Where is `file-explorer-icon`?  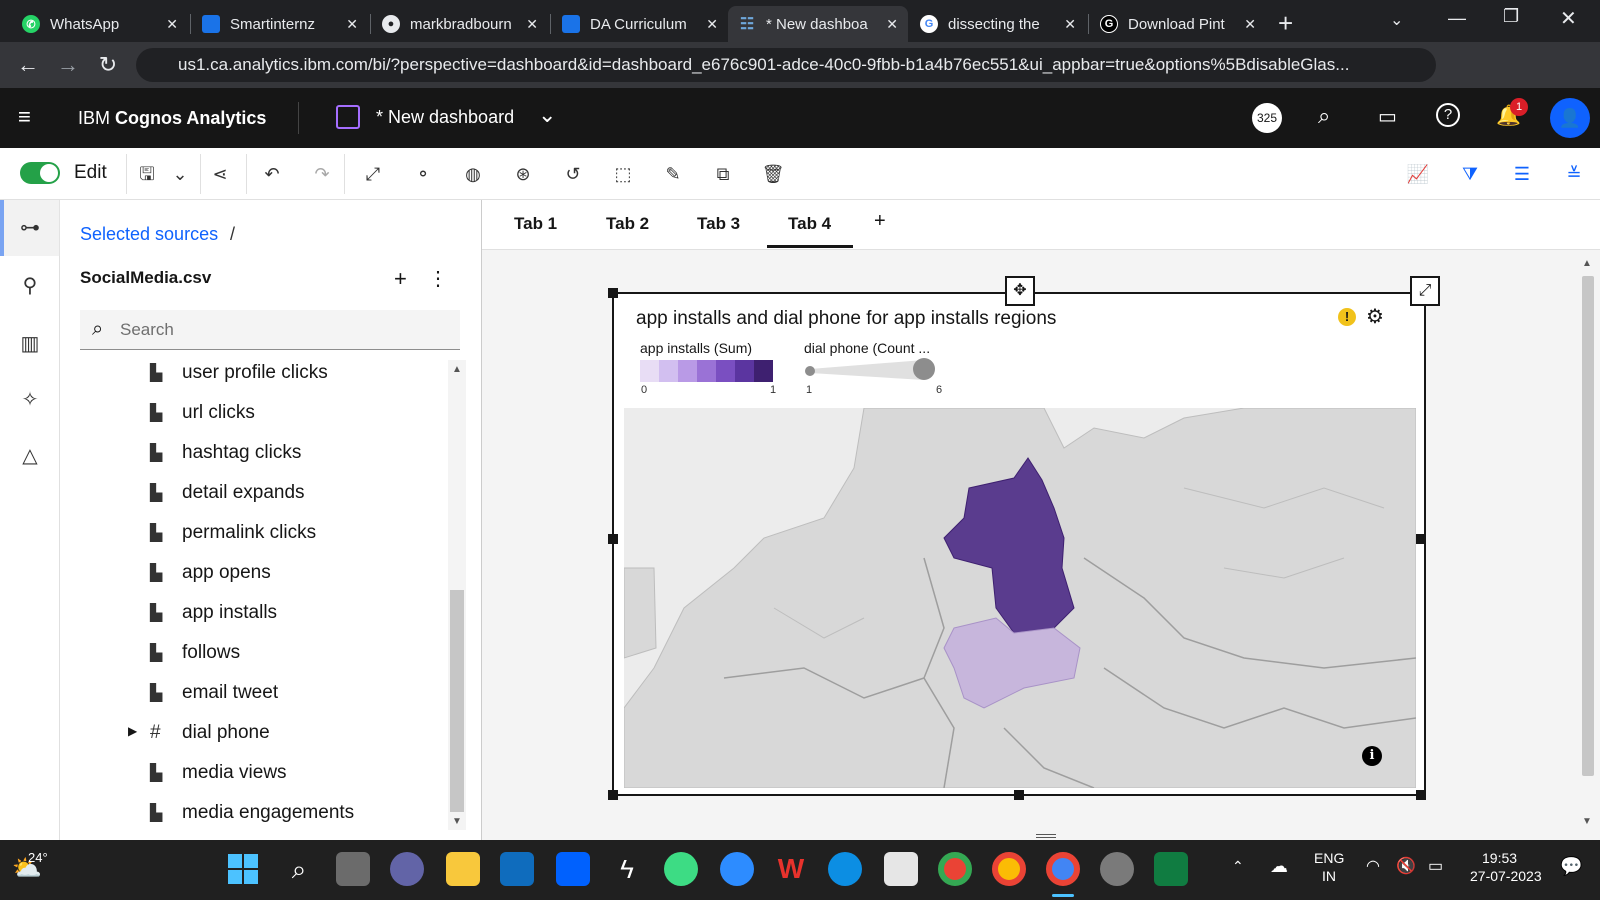 file-explorer-icon is located at coordinates (463, 869).